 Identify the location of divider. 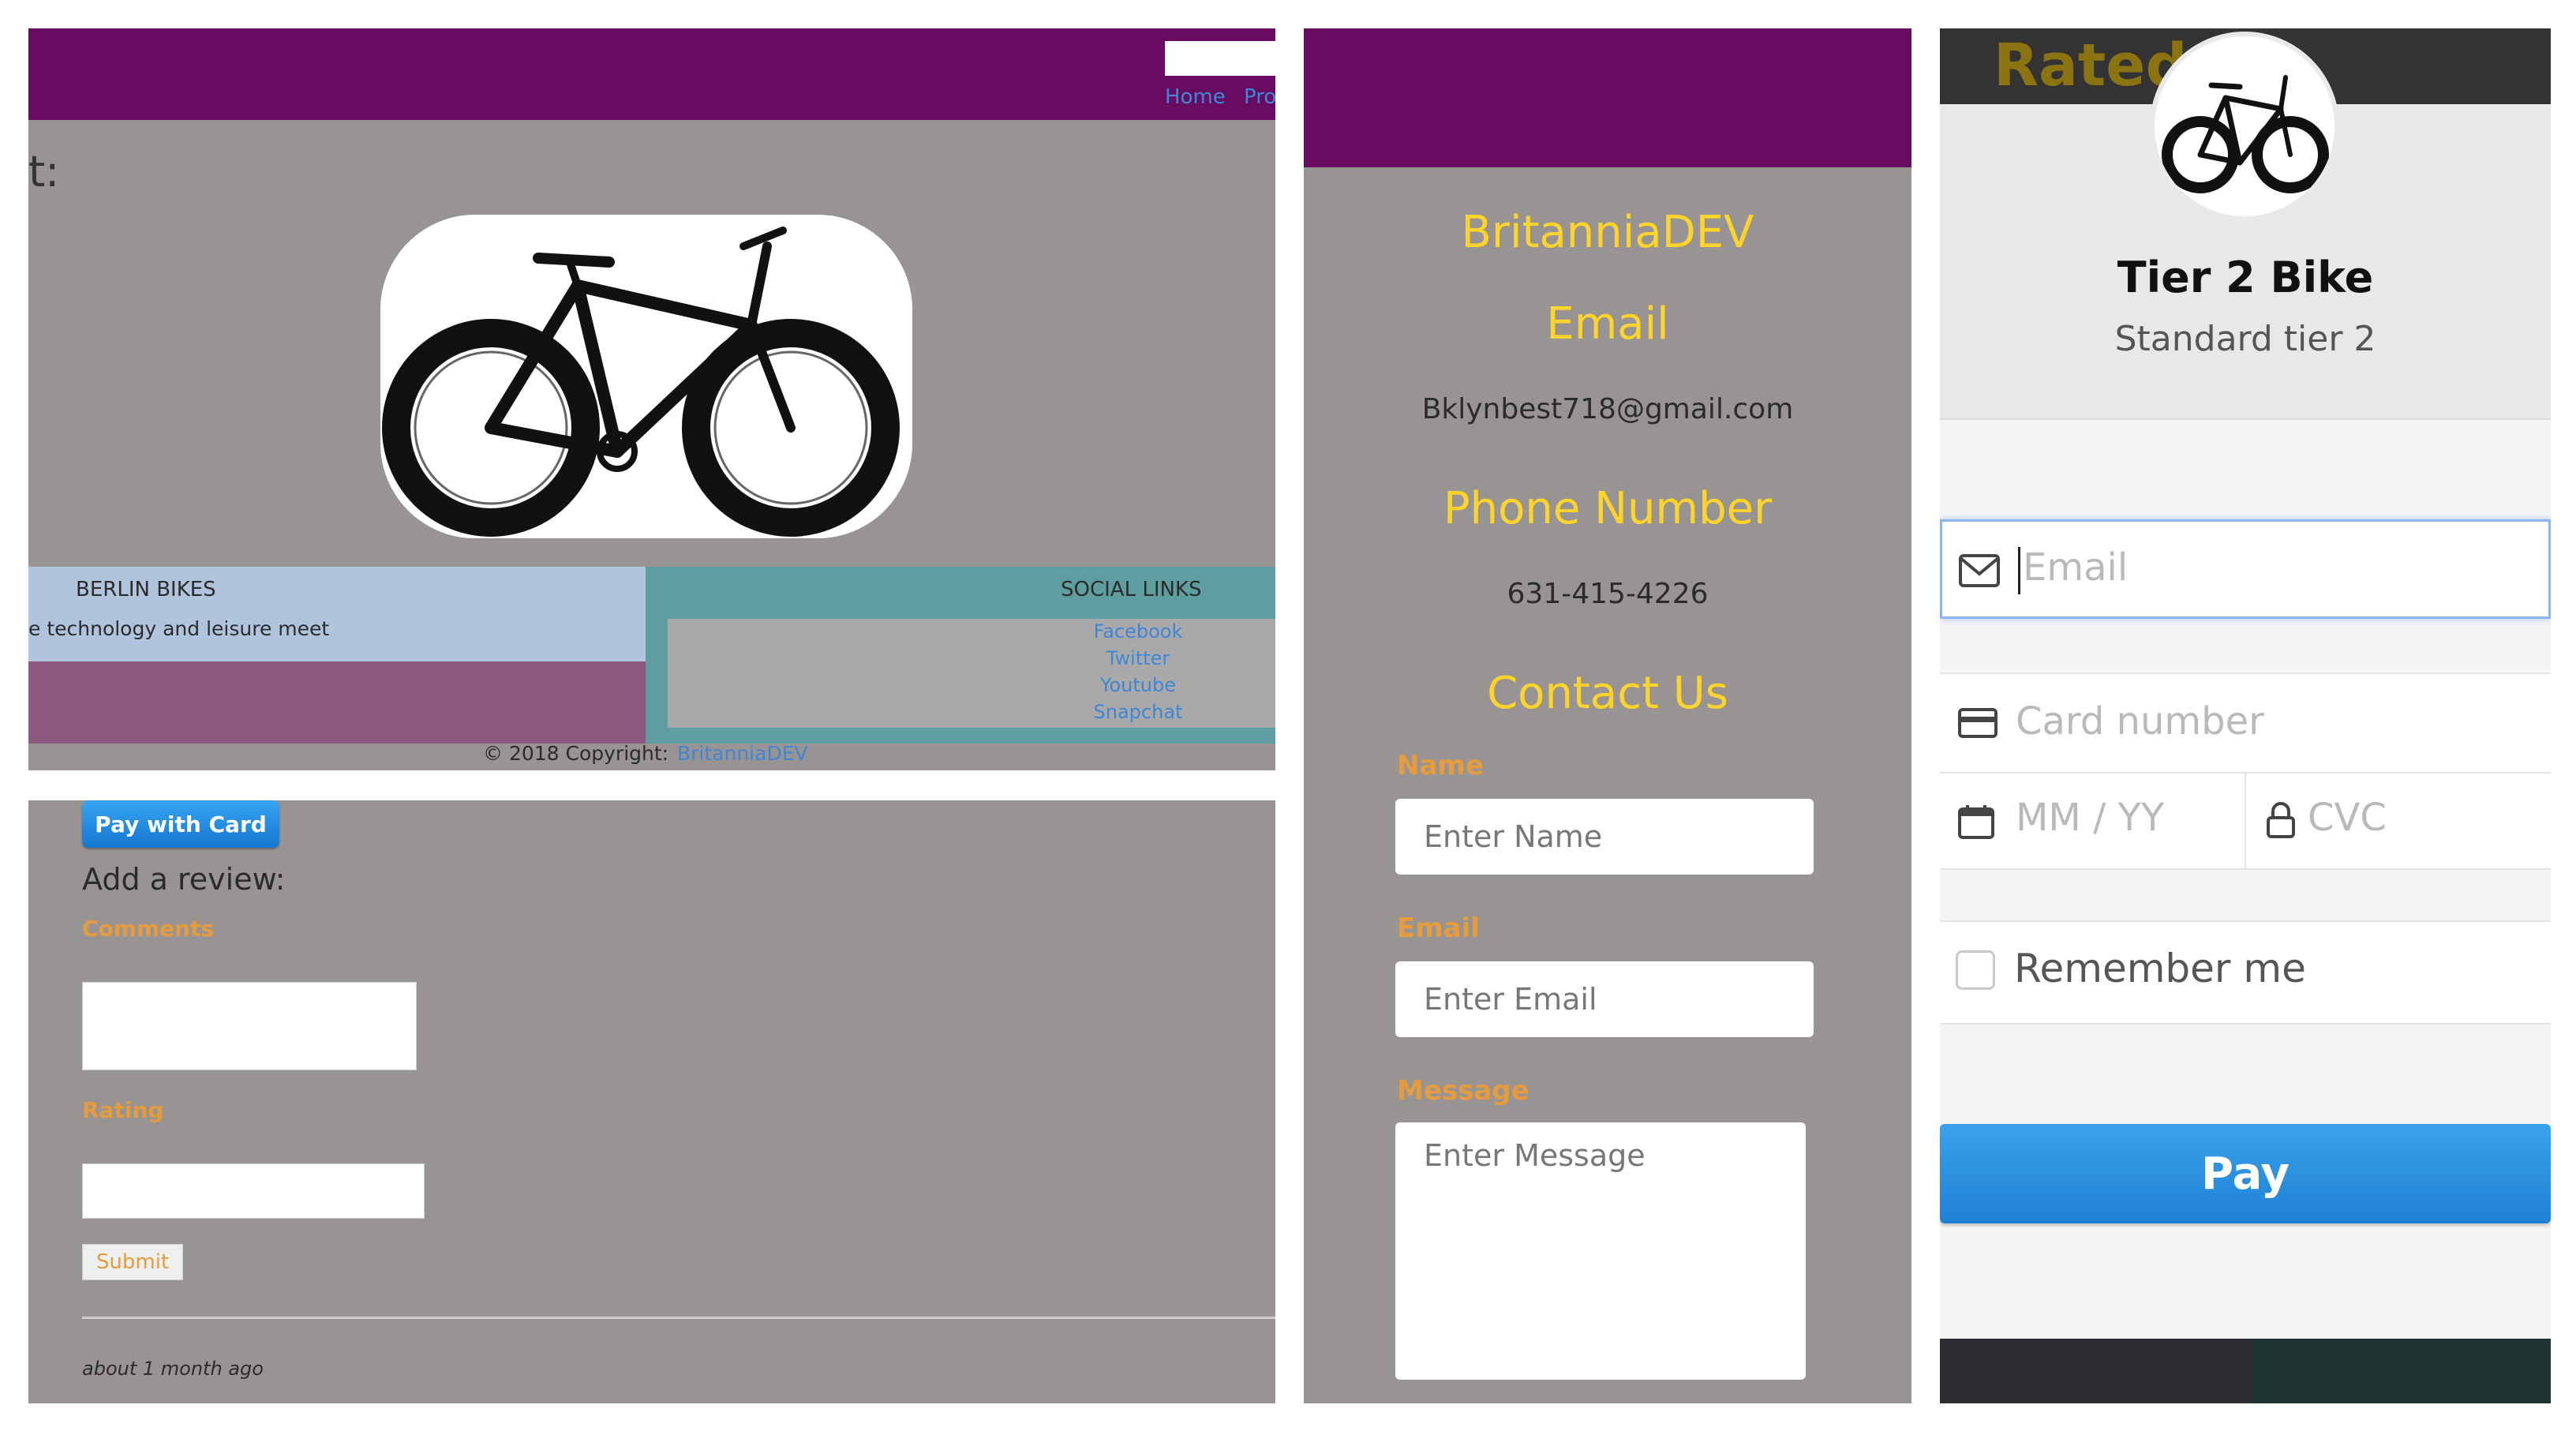
(678, 1318).